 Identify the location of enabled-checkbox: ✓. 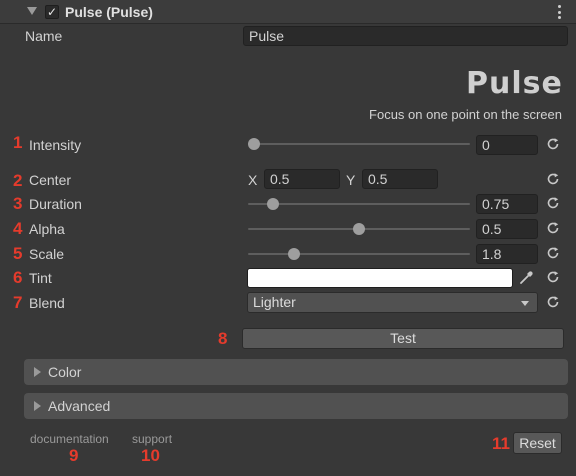
(52, 12).